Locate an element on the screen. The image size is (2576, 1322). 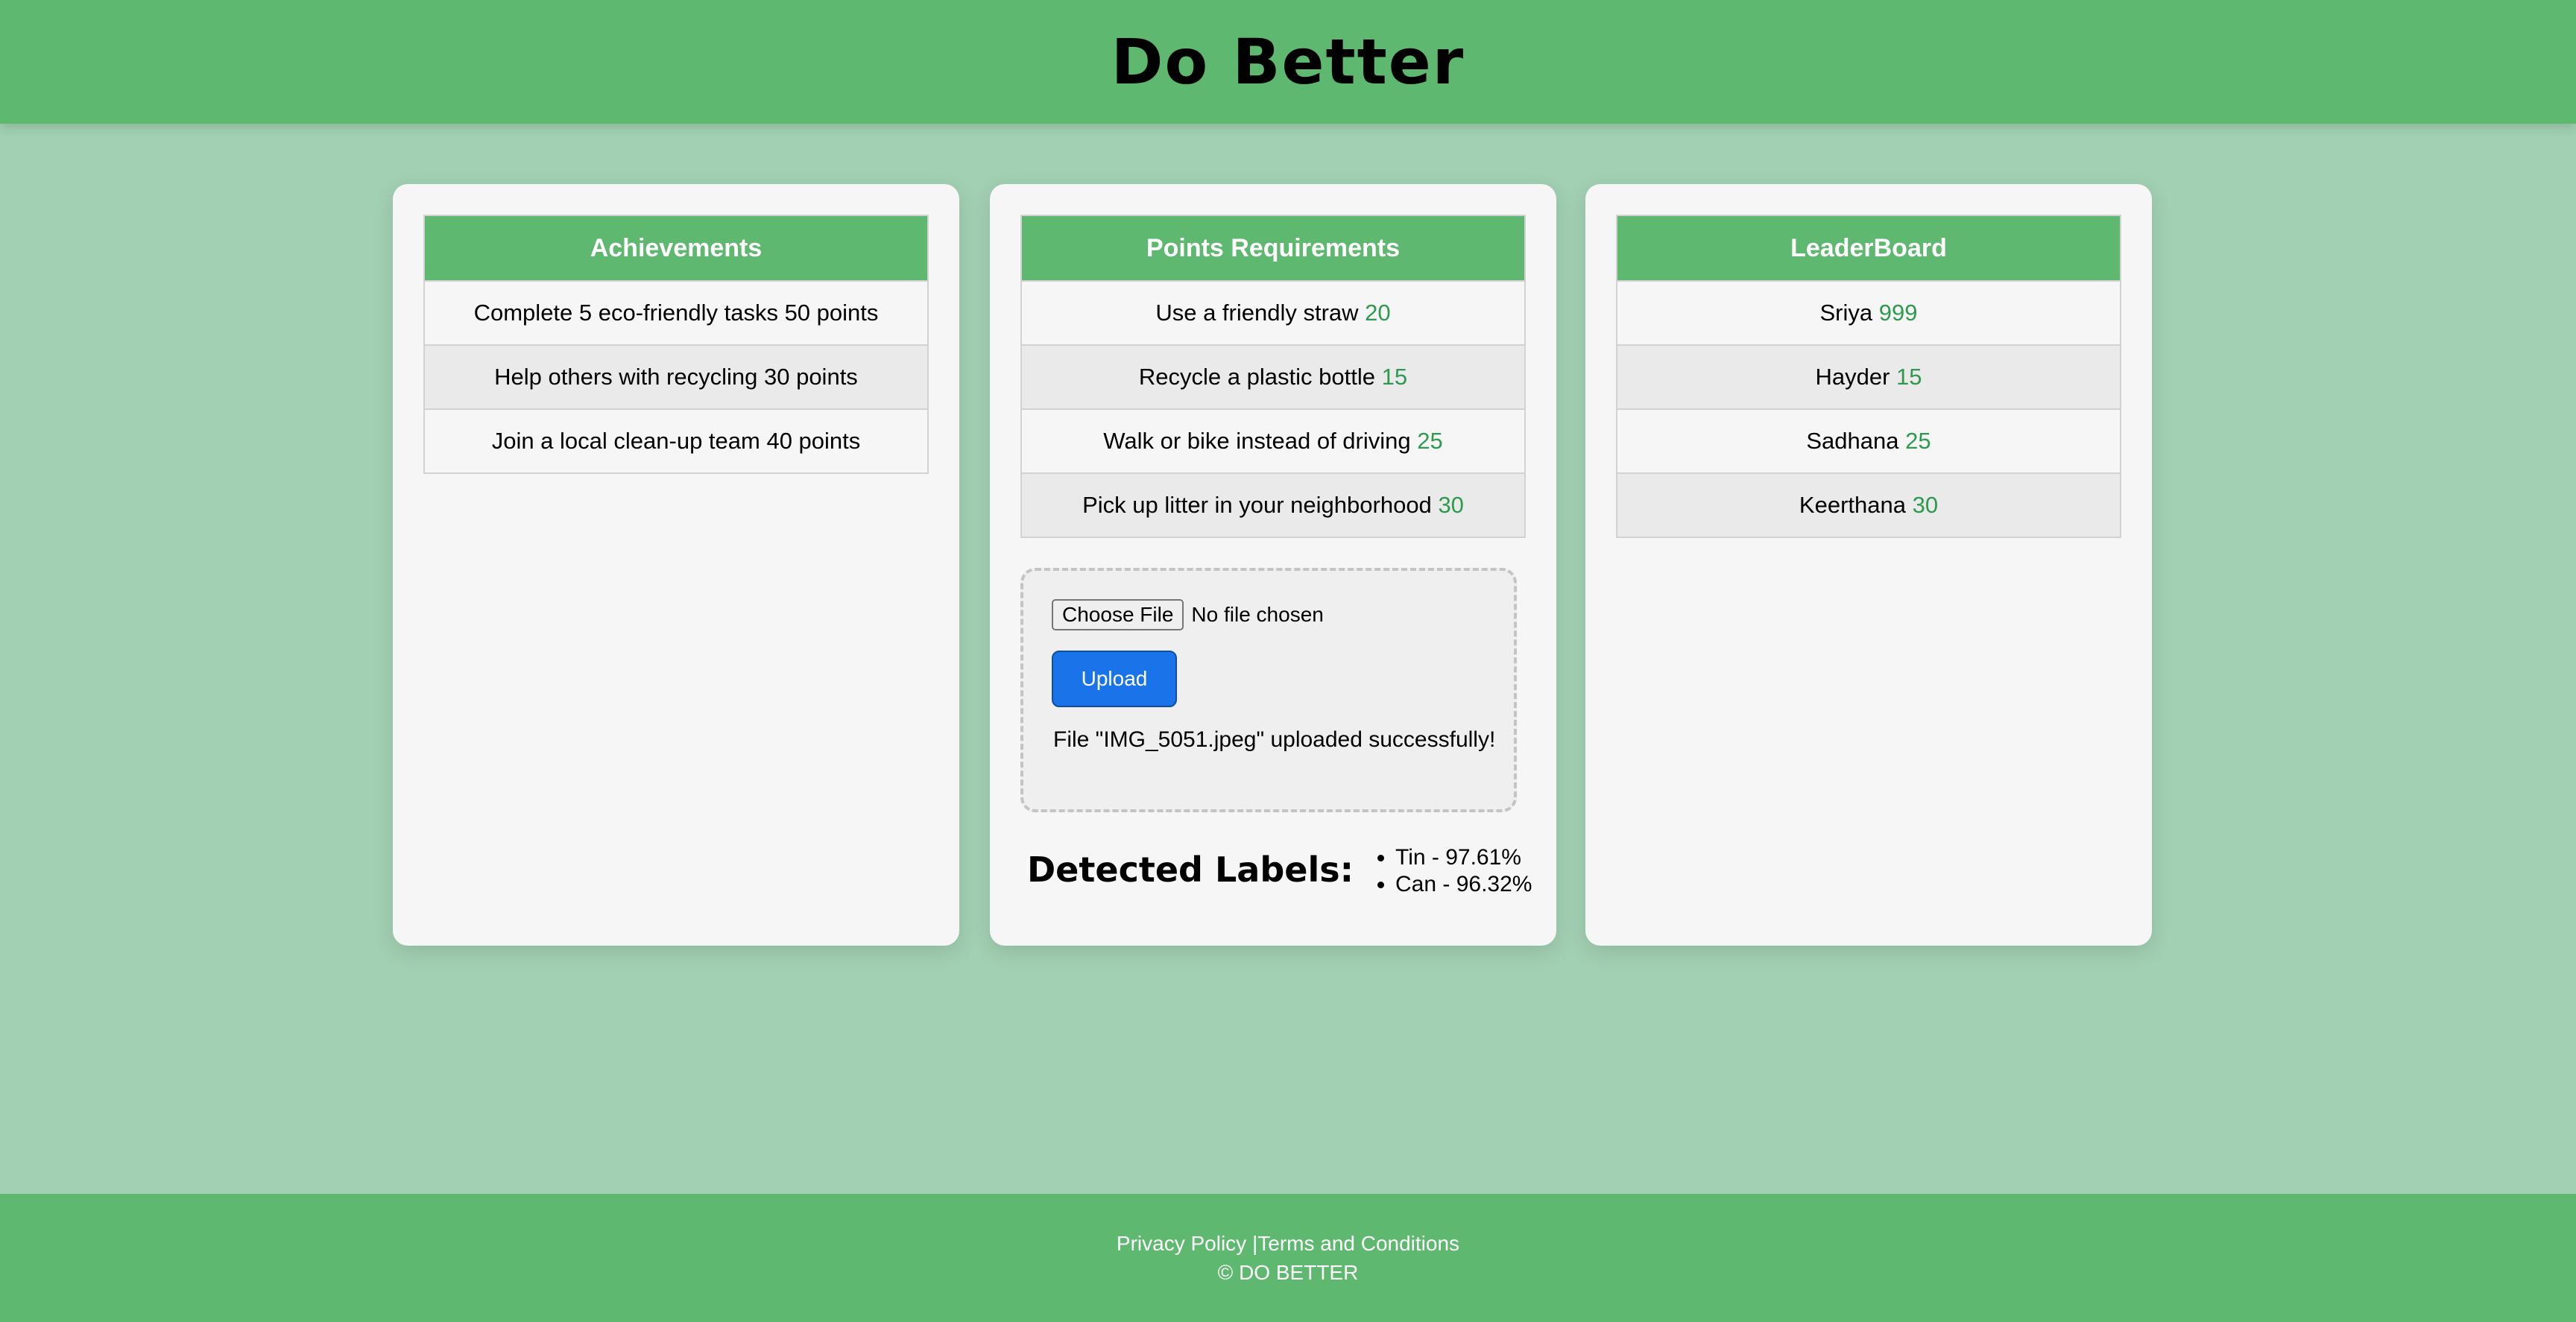
footer-links: Privacy Policy |Terms and Conditions is located at coordinates (1288, 1244).